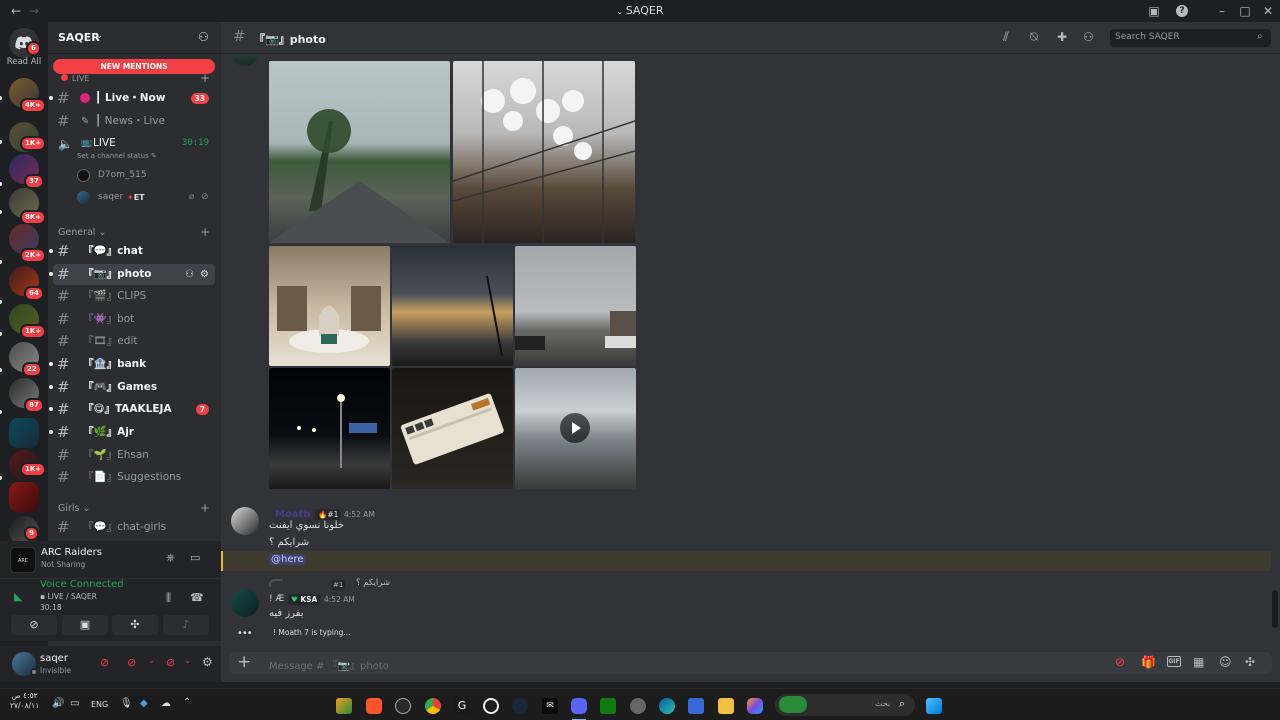 The image size is (1280, 720). What do you see at coordinates (34, 625) in the screenshot?
I see `camera-off-button: ⊘` at bounding box center [34, 625].